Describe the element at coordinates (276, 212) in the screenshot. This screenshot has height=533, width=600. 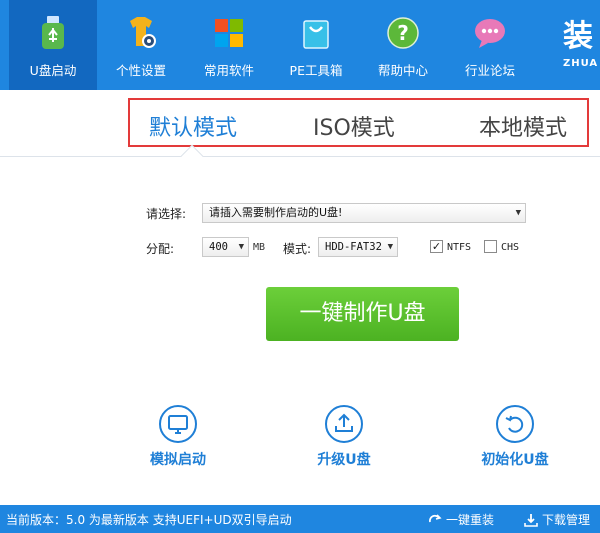
I see `usb-device-value: 请插入需要制作启动的U盘!` at that location.